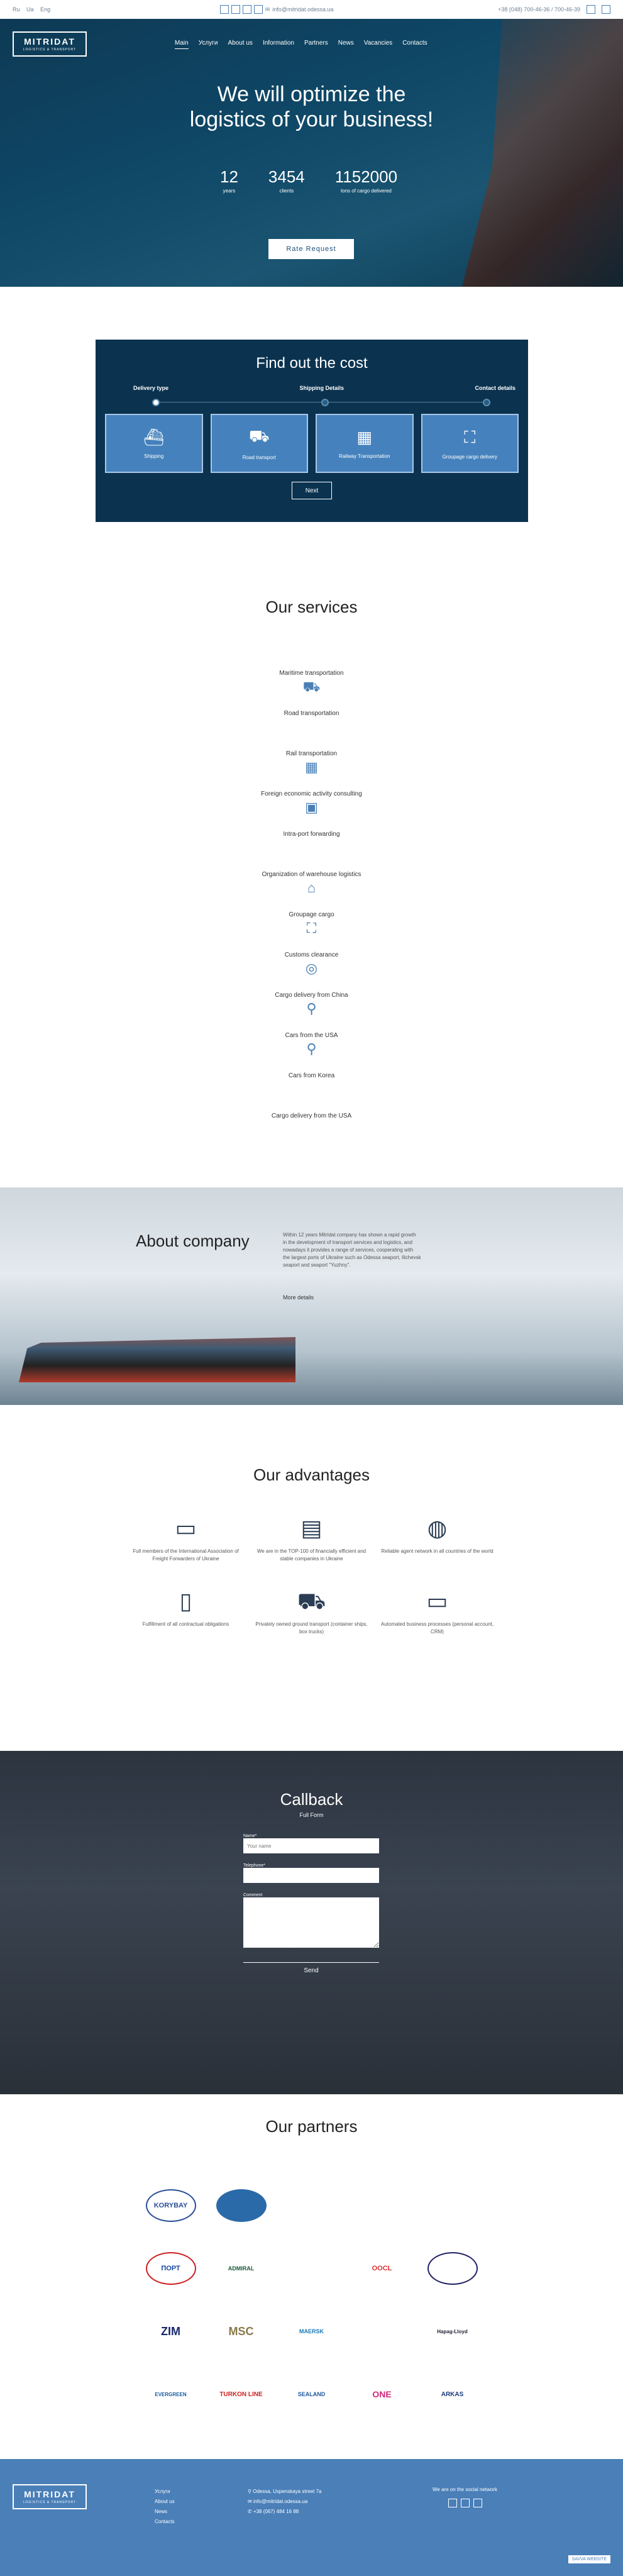  What do you see at coordinates (311, 811) in the screenshot?
I see `service-consulting: Foreign economic activity consulting ▣` at bounding box center [311, 811].